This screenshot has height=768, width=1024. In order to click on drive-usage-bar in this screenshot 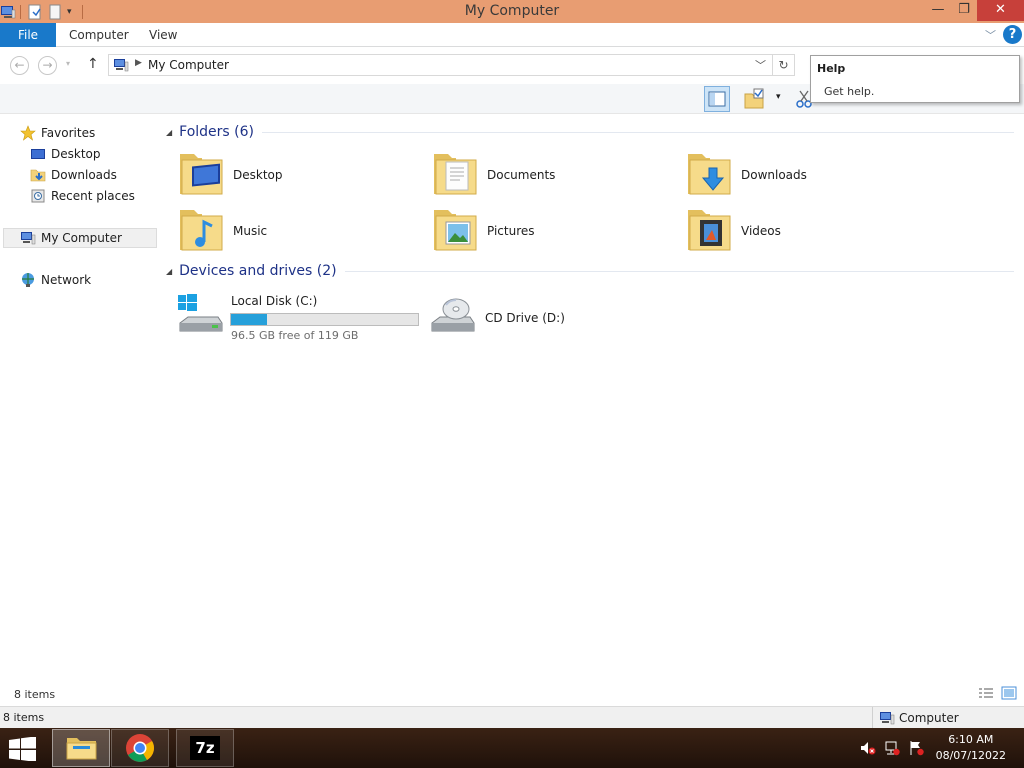, I will do `click(324, 319)`.